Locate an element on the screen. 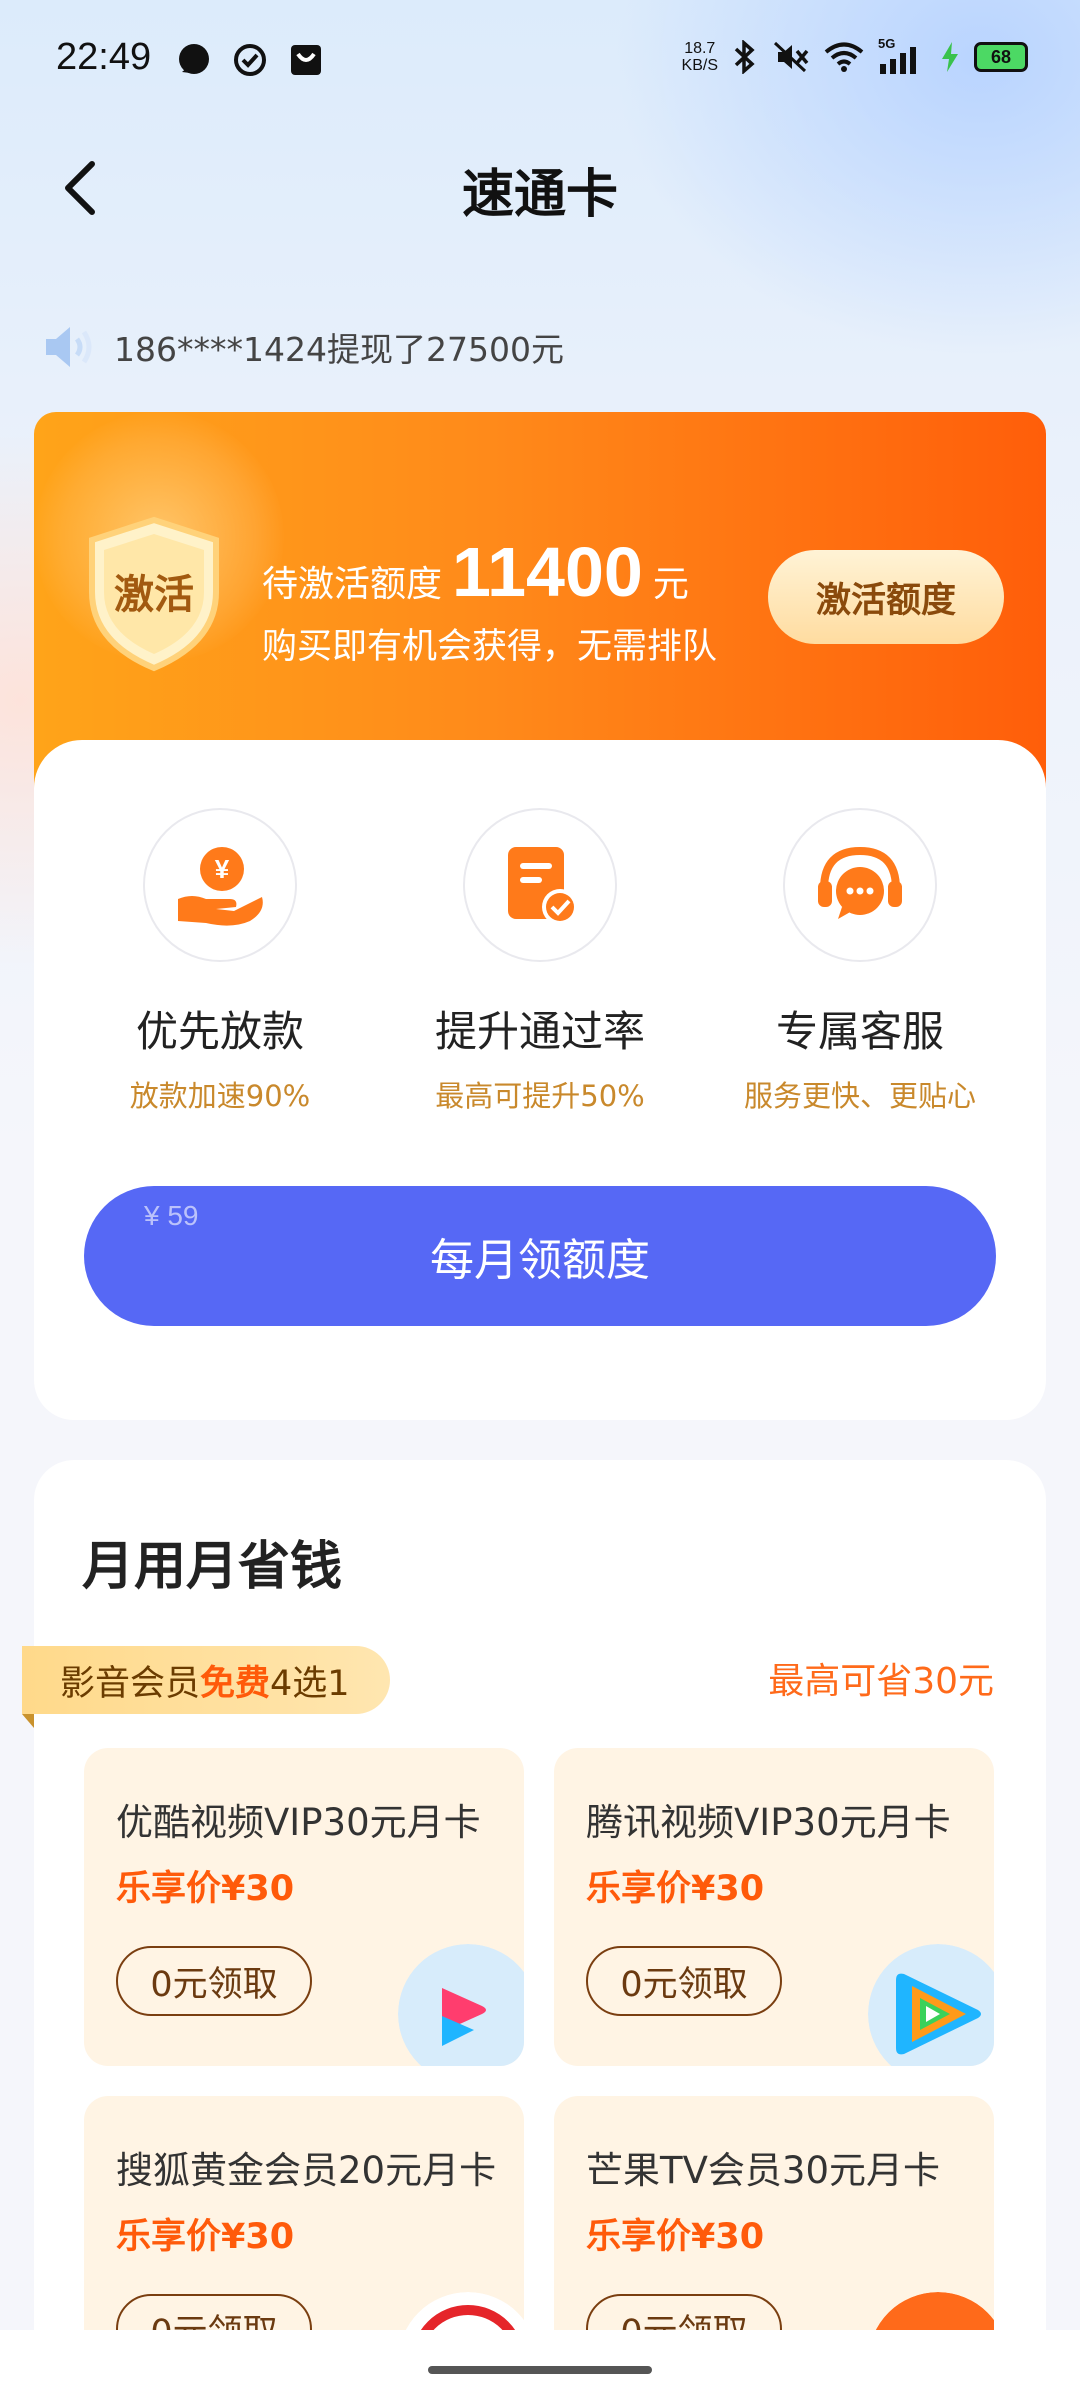 This screenshot has width=1080, height=2400. chat-bubble-icon is located at coordinates (194, 59).